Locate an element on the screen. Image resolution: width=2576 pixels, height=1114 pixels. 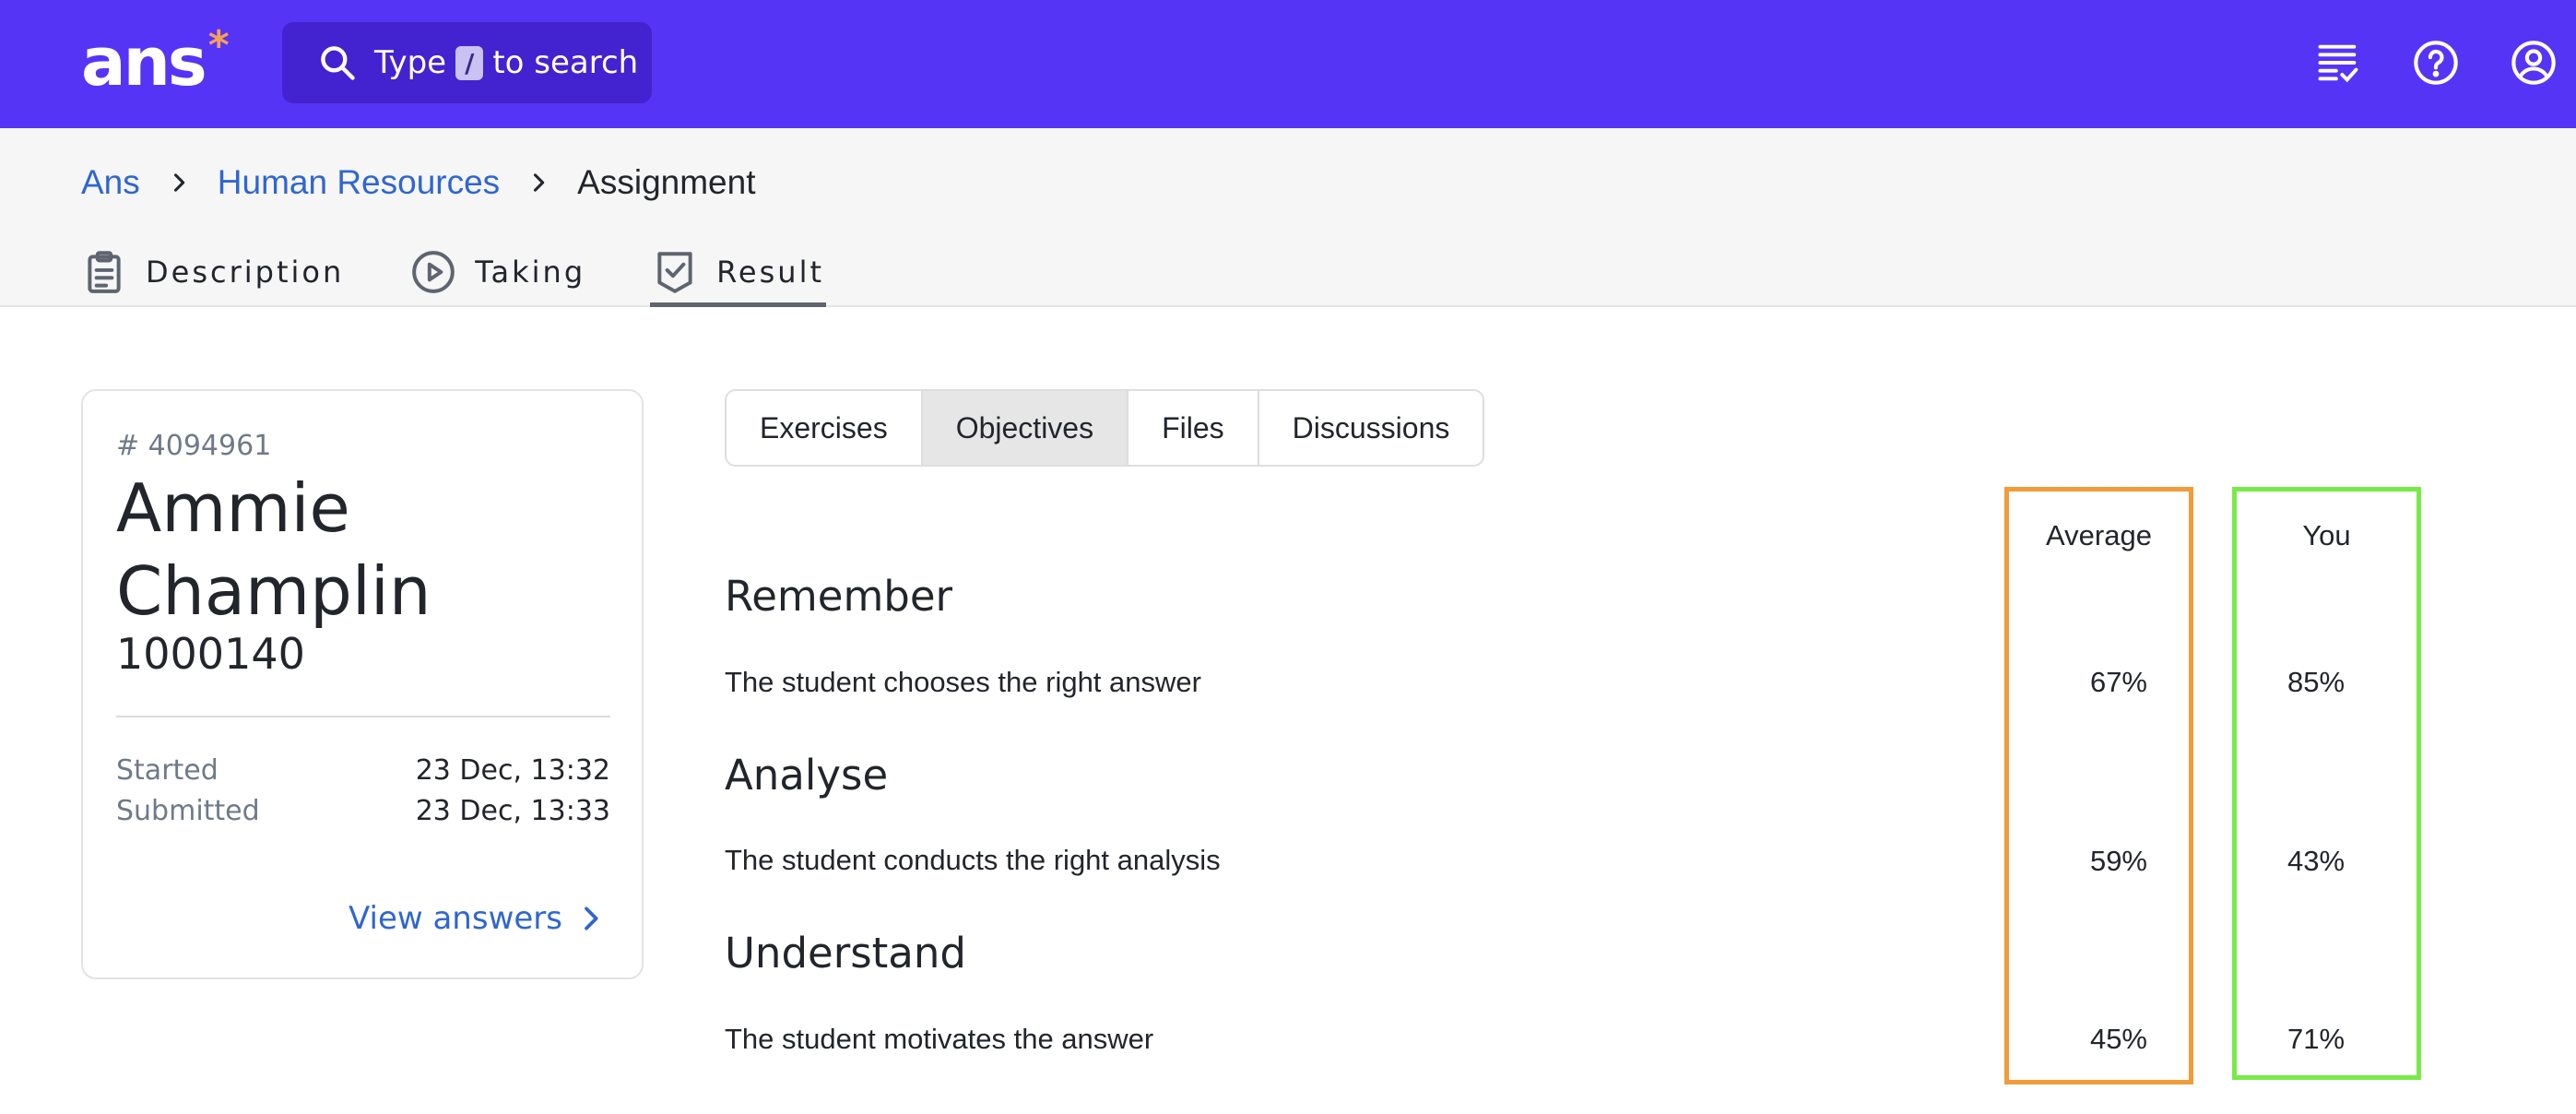
ans-logo: ans * is located at coordinates (155, 61).